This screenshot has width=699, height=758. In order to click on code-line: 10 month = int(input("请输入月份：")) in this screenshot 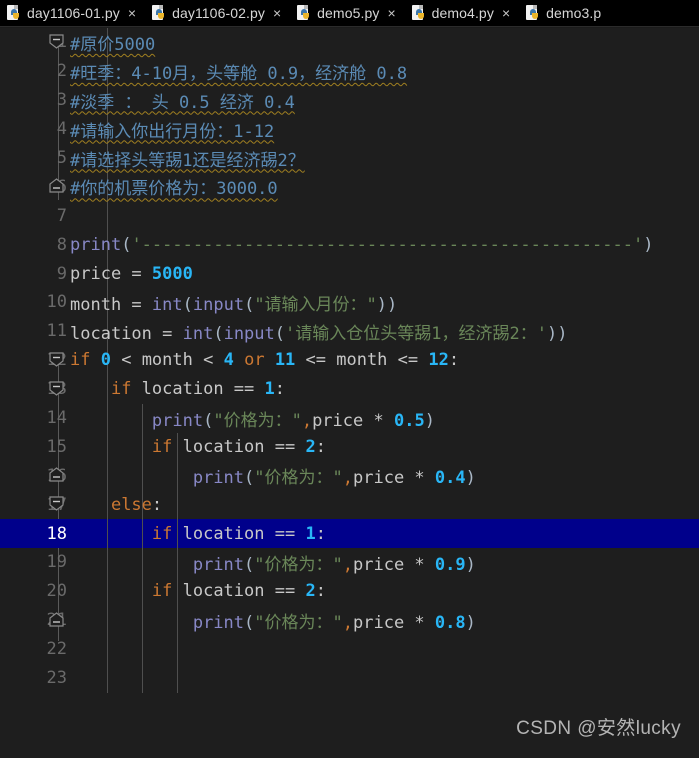, I will do `click(349, 302)`.